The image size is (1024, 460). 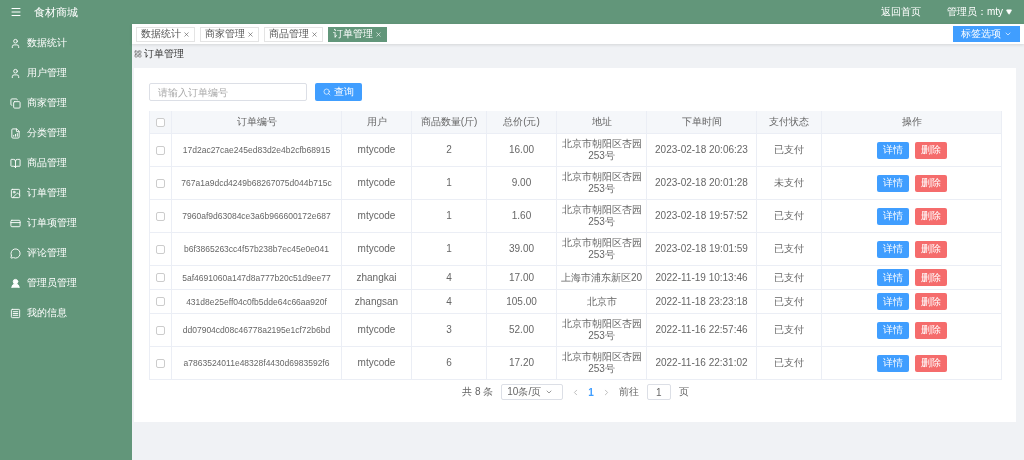 What do you see at coordinates (293, 34) in the screenshot?
I see `tab: 商品管理` at bounding box center [293, 34].